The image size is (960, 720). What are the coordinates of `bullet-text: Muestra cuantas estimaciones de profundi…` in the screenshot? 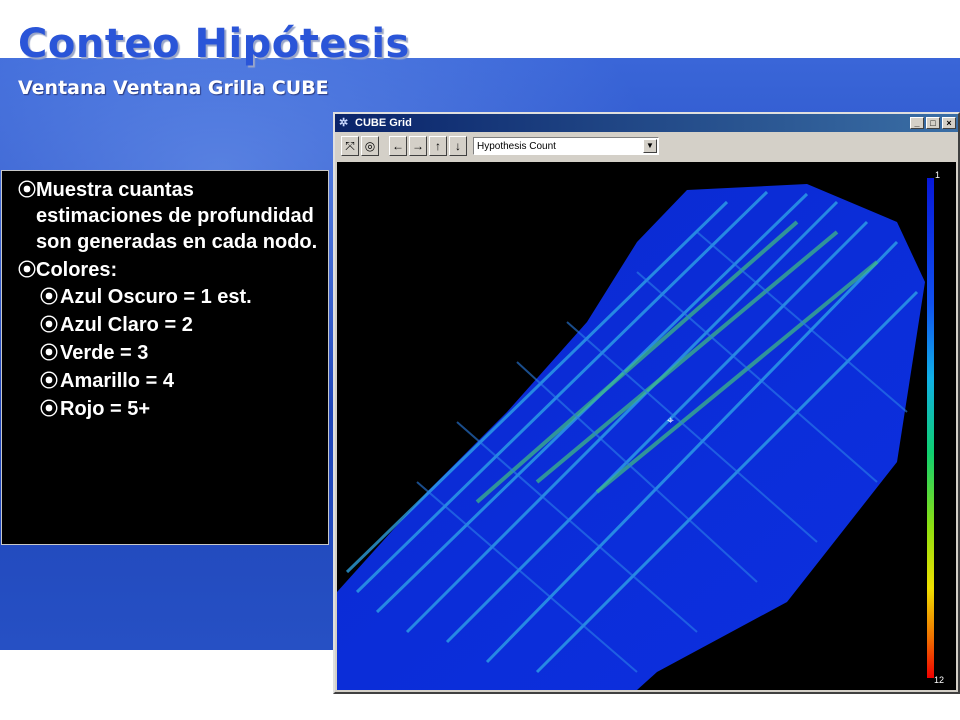 It's located at (177, 216).